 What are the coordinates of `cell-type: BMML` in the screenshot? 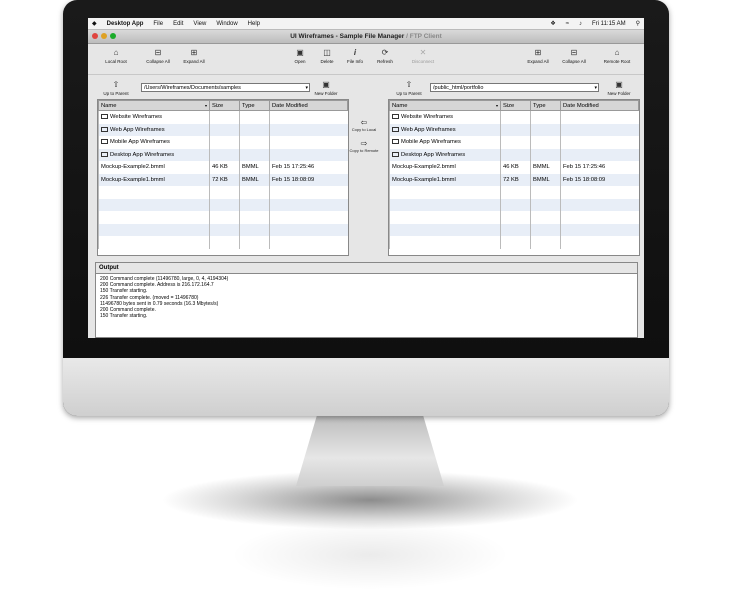 It's located at (254, 167).